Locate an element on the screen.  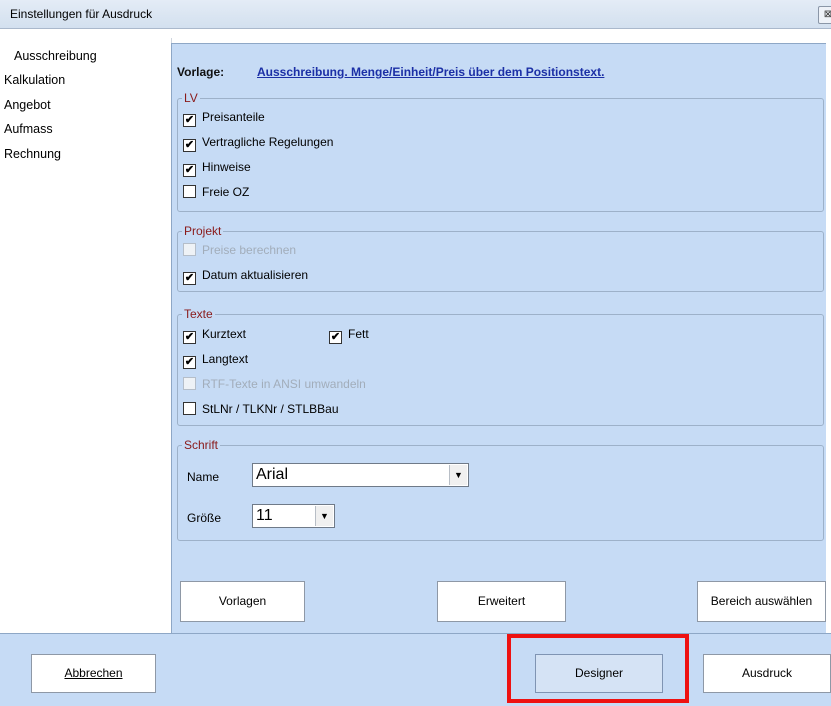
checkbox-langtext: ✔ Langtext is located at coordinates (216, 360).